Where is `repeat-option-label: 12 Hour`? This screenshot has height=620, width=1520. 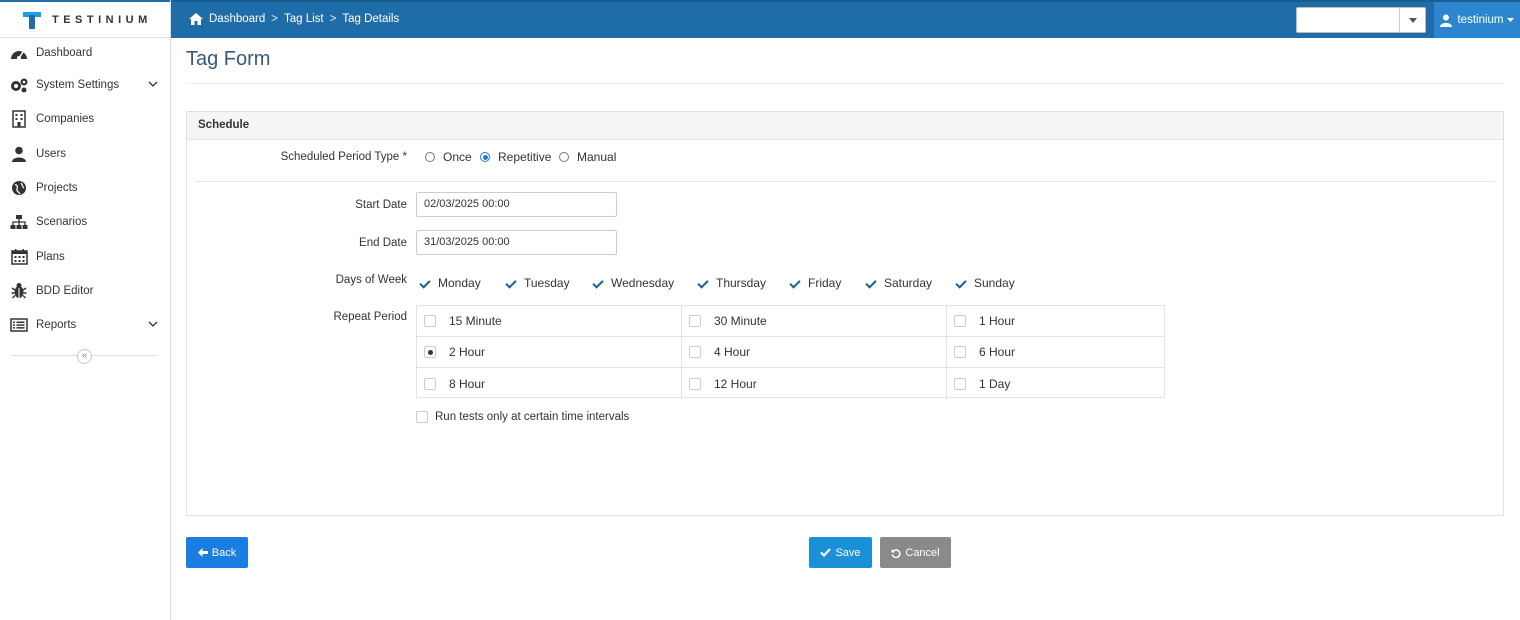 repeat-option-label: 12 Hour is located at coordinates (735, 383).